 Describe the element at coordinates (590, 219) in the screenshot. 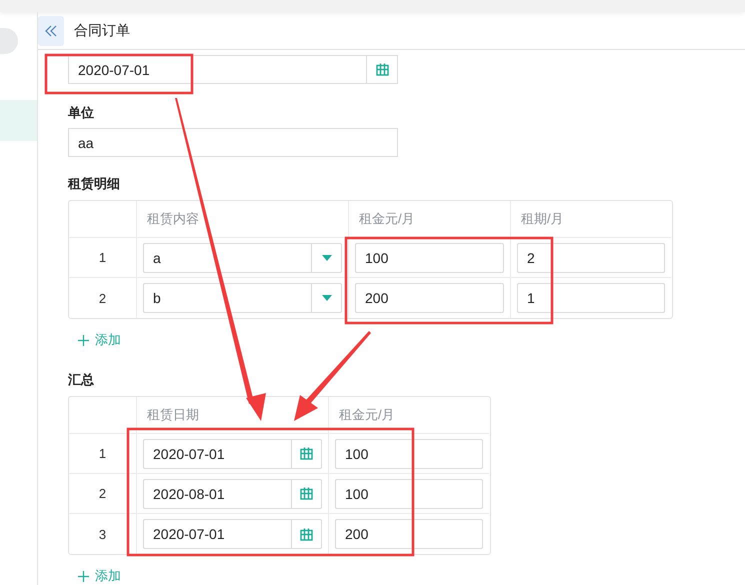

I see `column-header: 租期/月` at that location.